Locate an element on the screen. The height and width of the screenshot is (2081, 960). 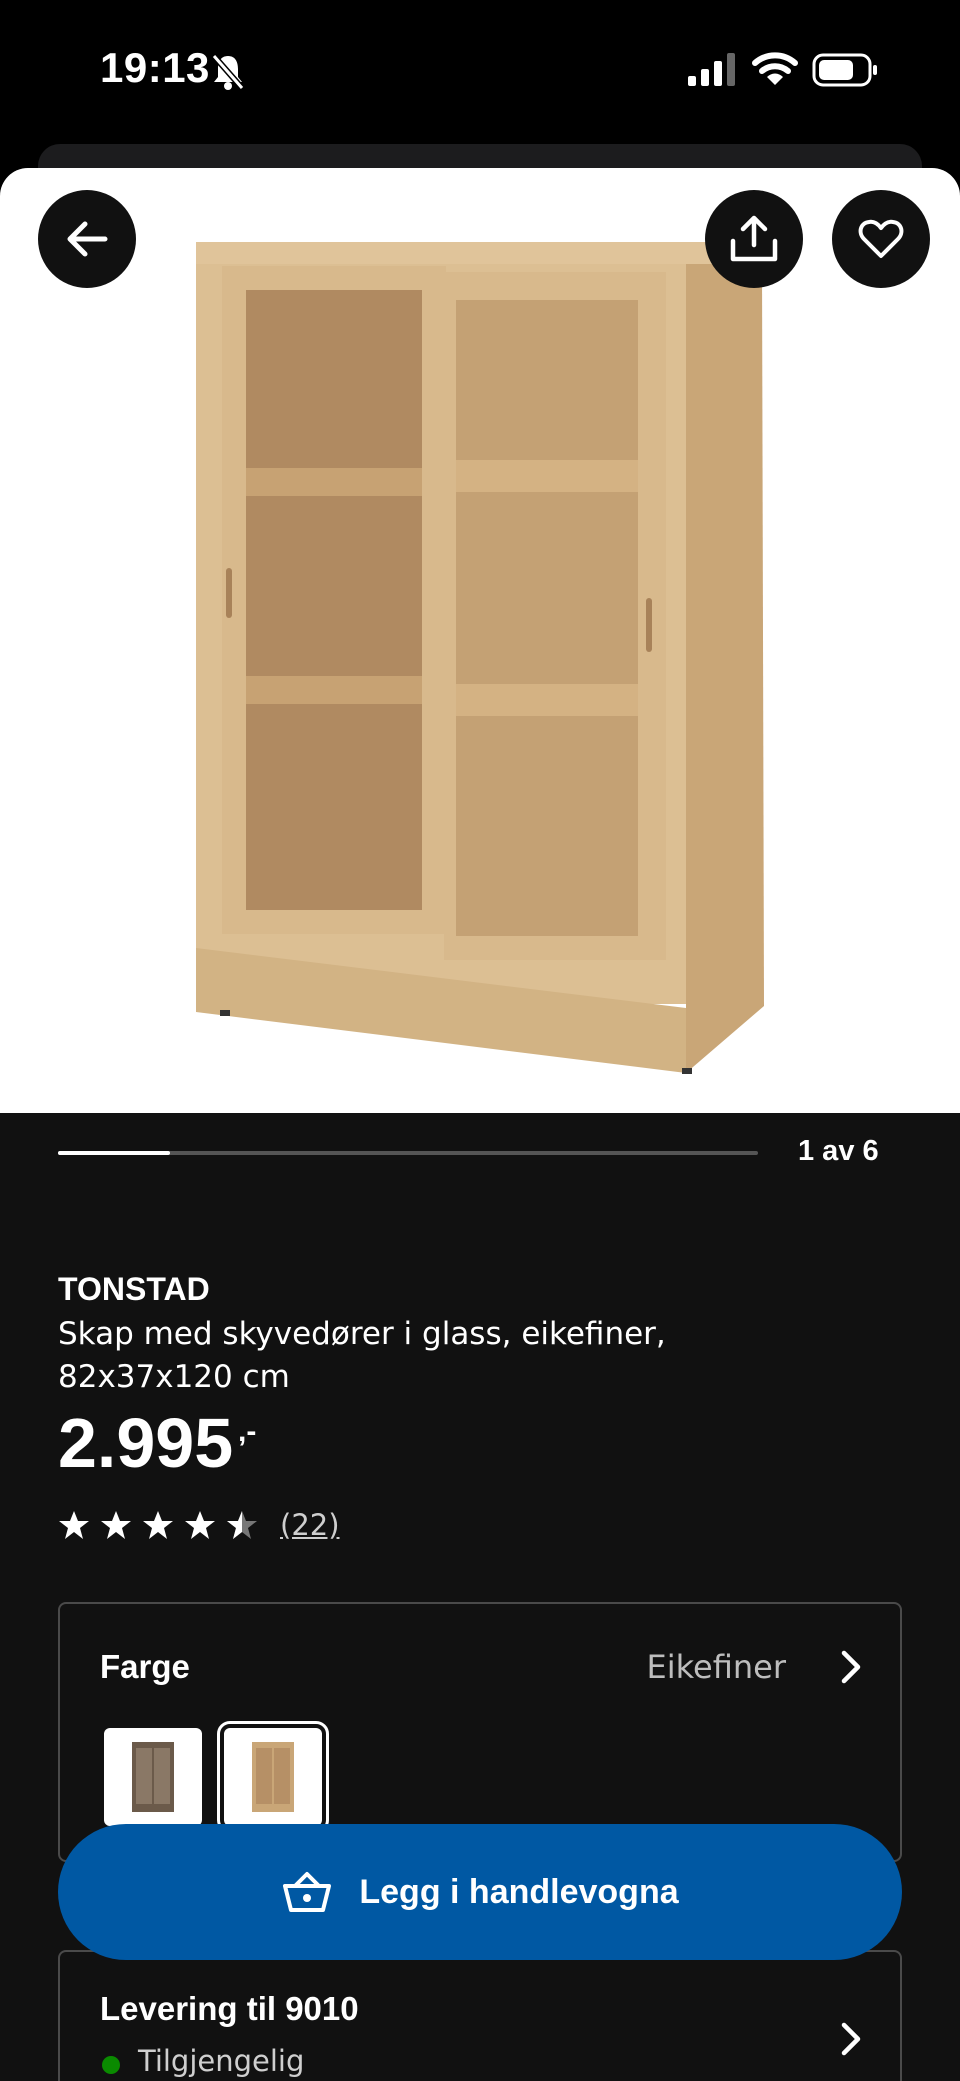
share-icon is located at coordinates (754, 238).